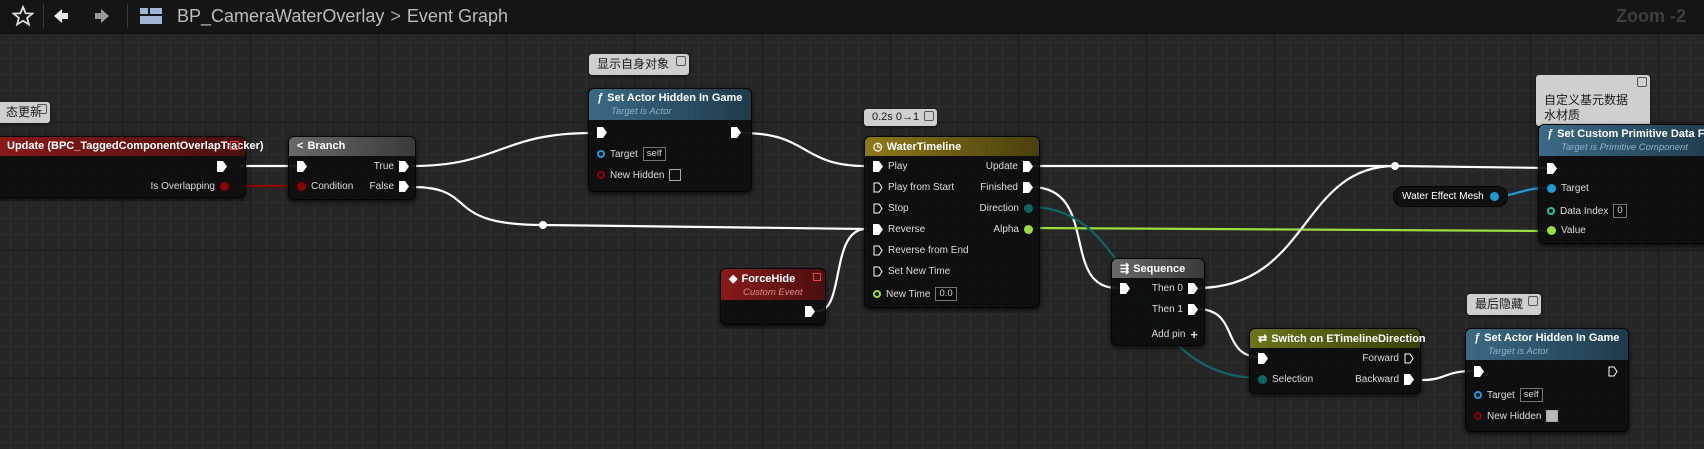 The image size is (1704, 449). I want to click on wire-update-to-customdata, so click(1289, 167).